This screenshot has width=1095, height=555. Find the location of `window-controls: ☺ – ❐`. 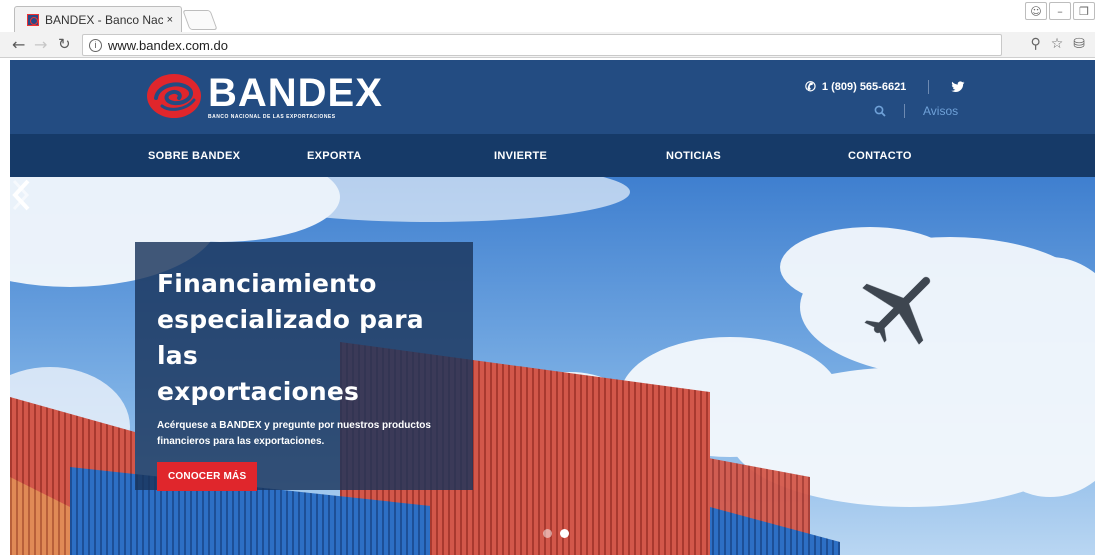

window-controls: ☺ – ❐ is located at coordinates (1060, 11).